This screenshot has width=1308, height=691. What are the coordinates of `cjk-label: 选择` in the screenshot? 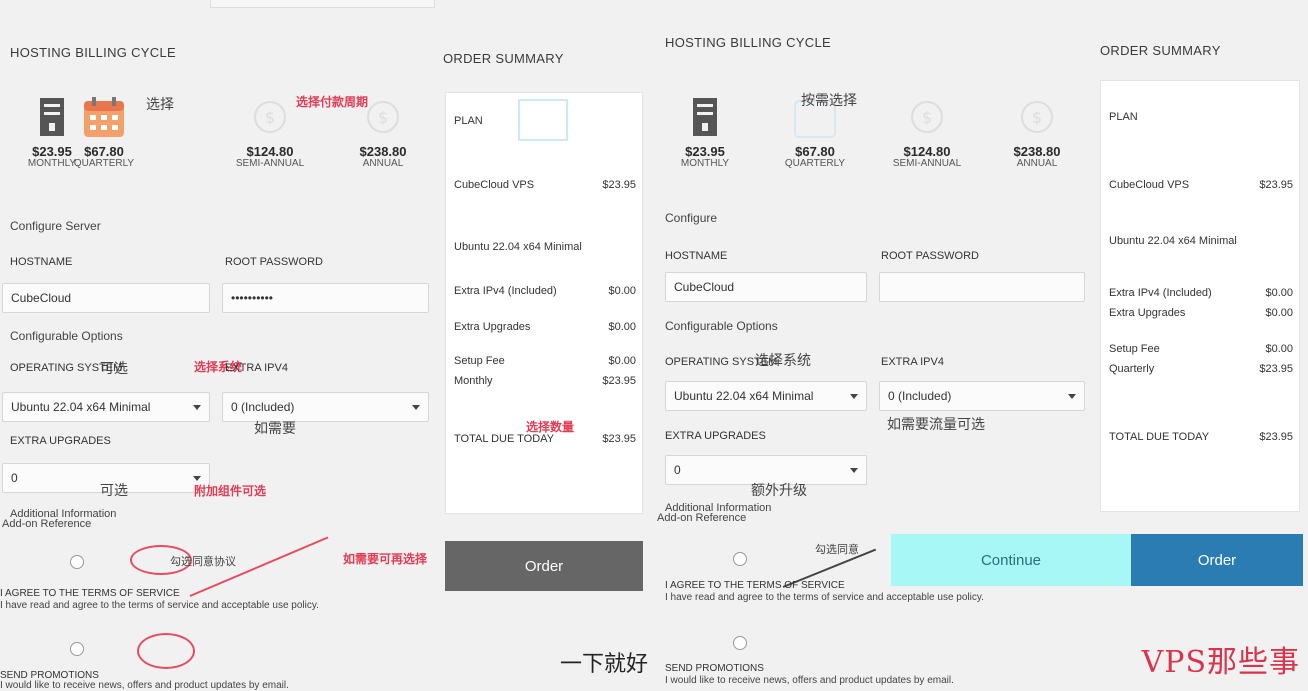 It's located at (160, 104).